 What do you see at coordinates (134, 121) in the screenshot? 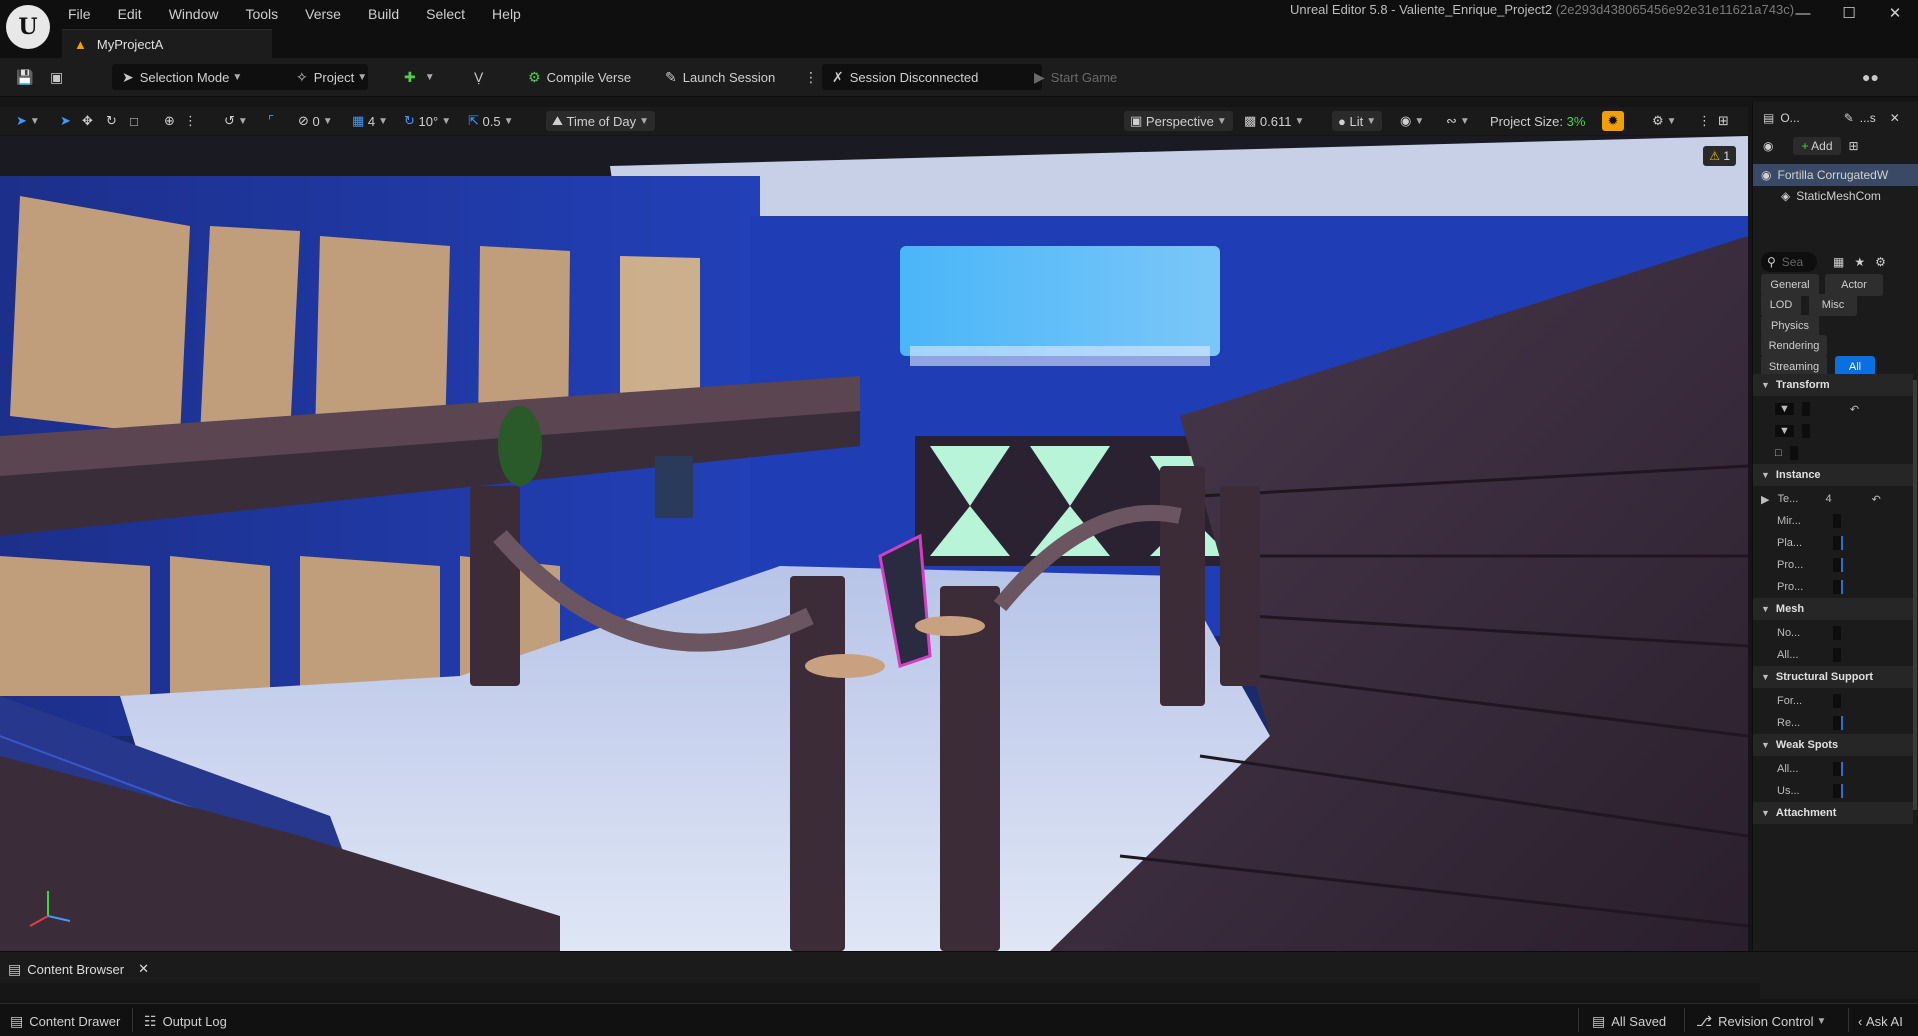
I see `scale-icon: □` at bounding box center [134, 121].